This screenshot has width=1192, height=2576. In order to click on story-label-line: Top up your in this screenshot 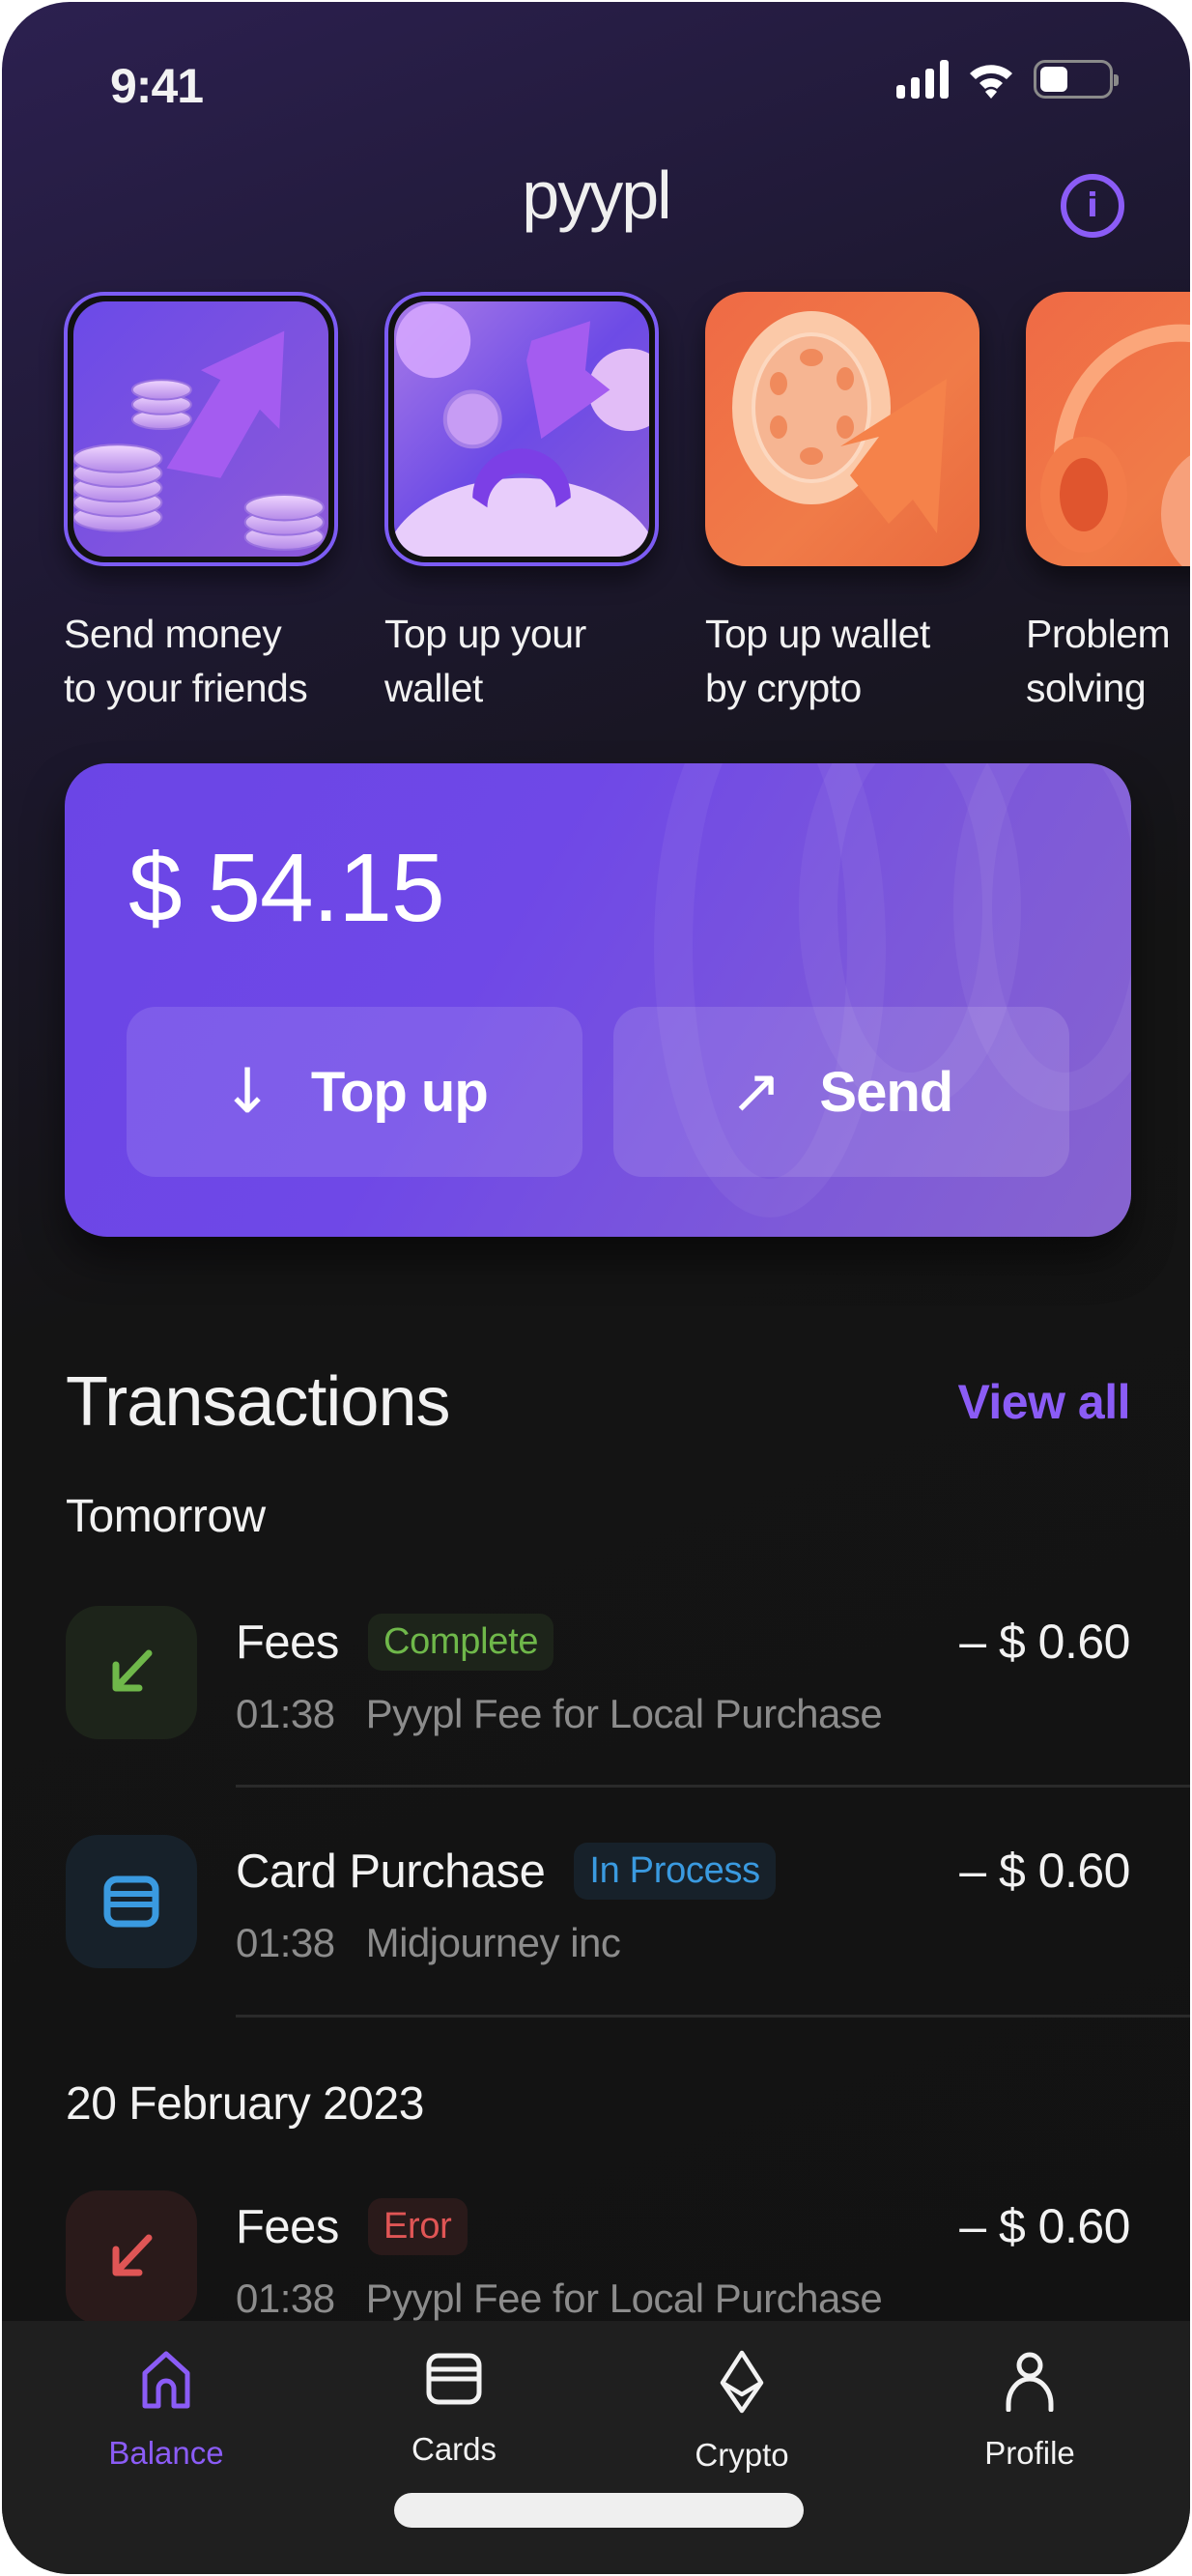, I will do `click(485, 634)`.